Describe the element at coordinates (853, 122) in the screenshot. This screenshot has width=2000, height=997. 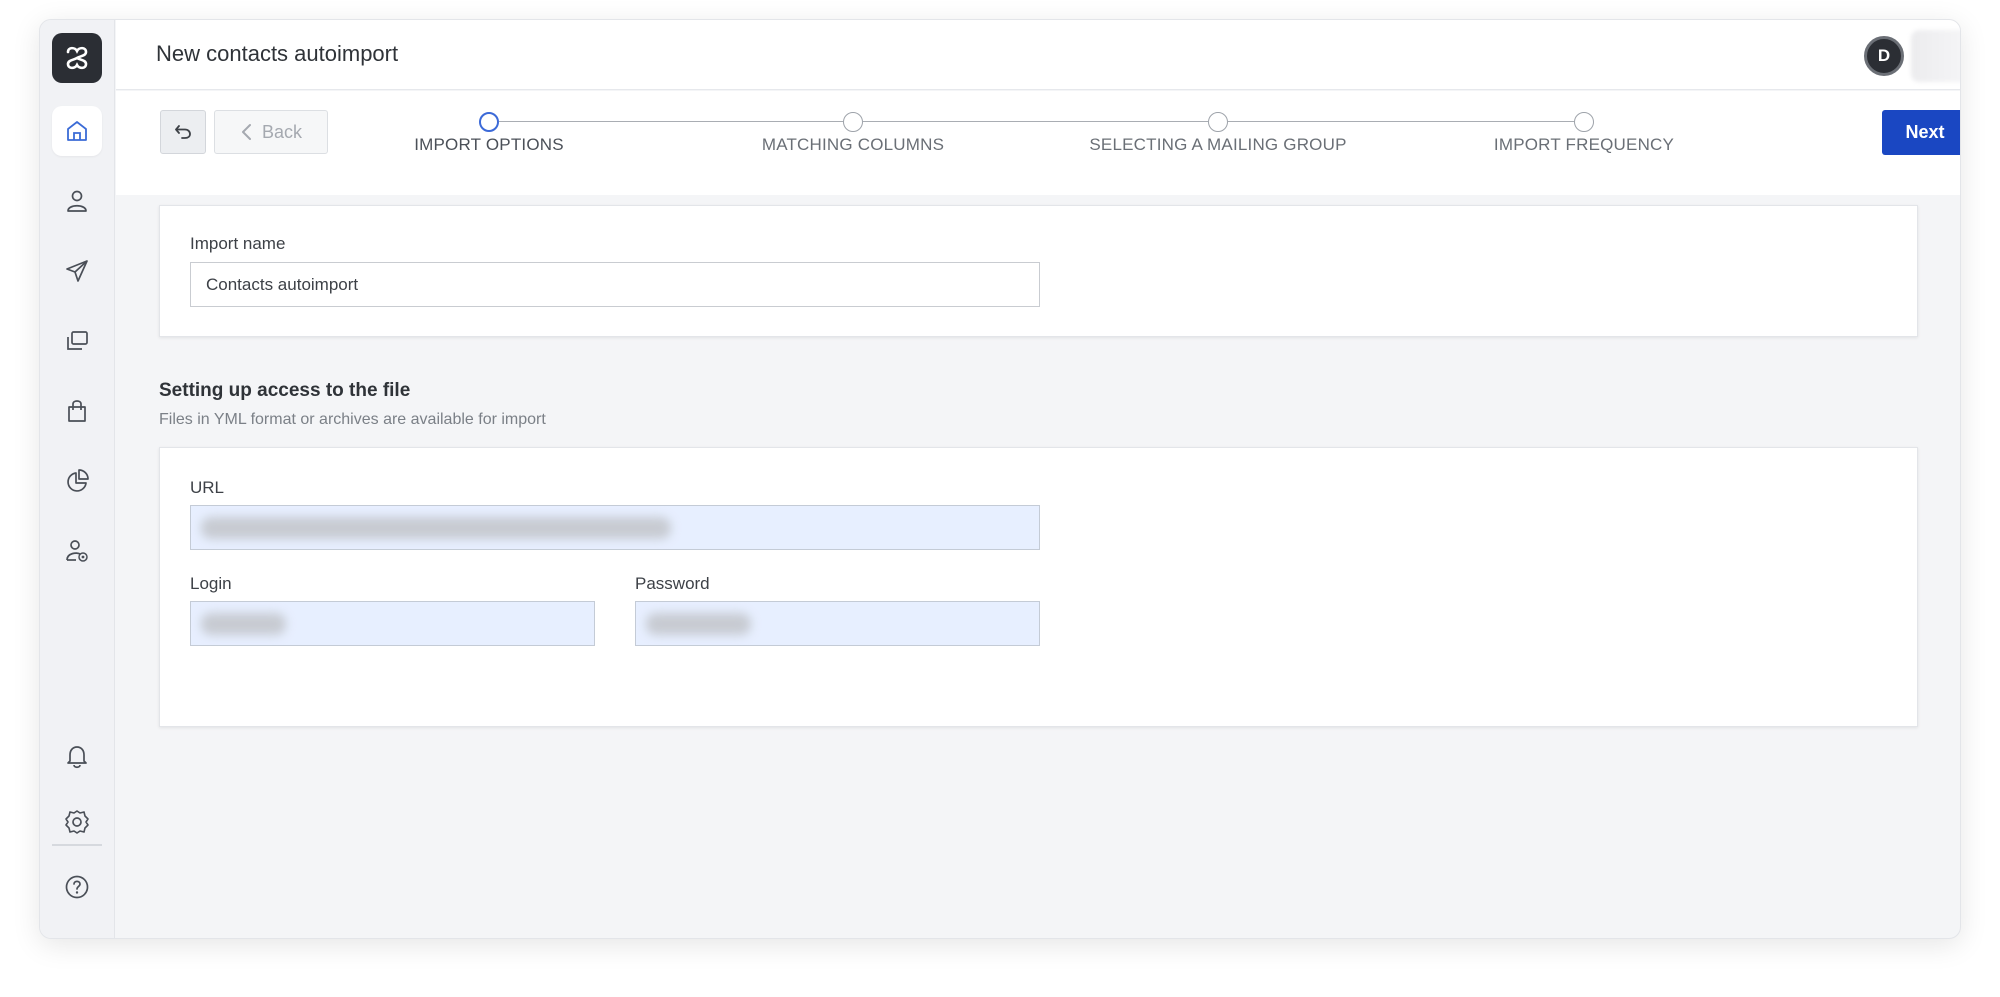
I see `step-dot-matching-columns` at that location.